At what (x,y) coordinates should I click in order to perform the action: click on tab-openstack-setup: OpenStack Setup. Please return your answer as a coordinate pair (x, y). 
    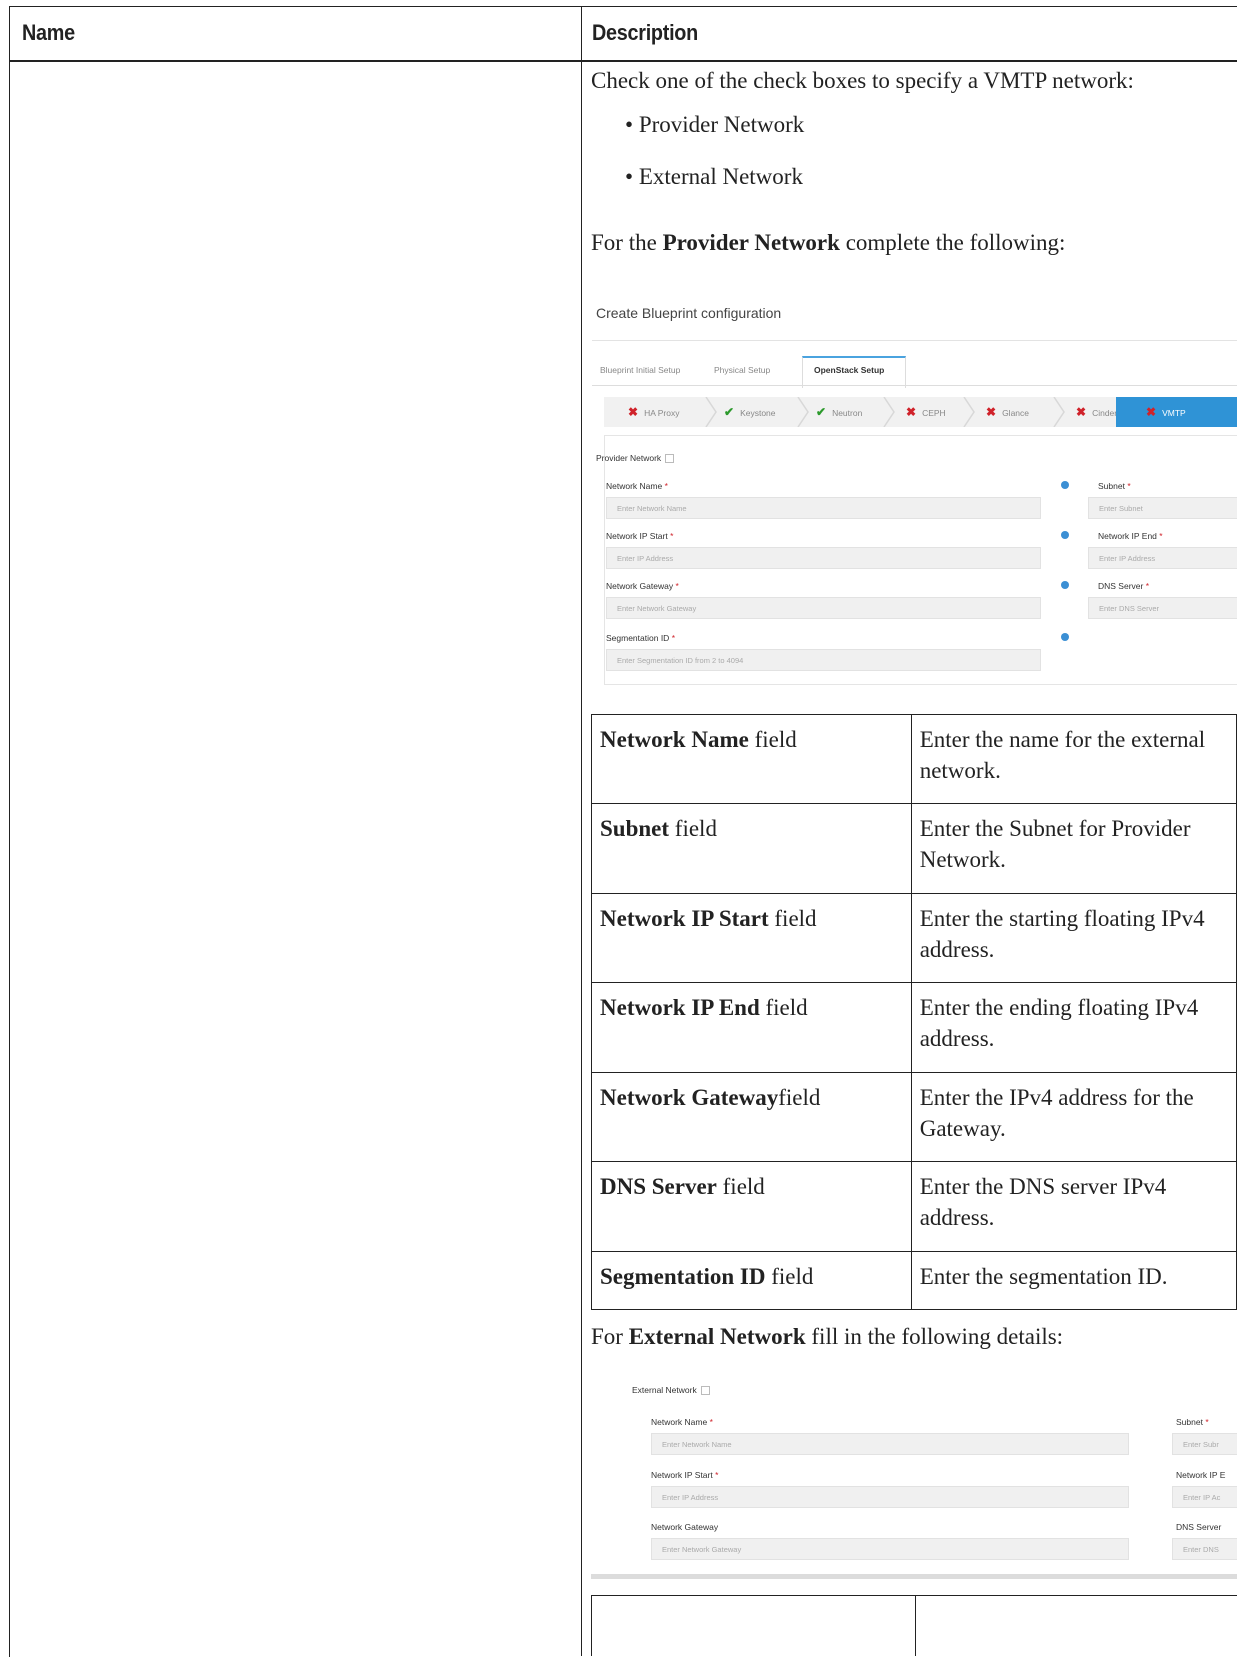
    Looking at the image, I should click on (849, 370).